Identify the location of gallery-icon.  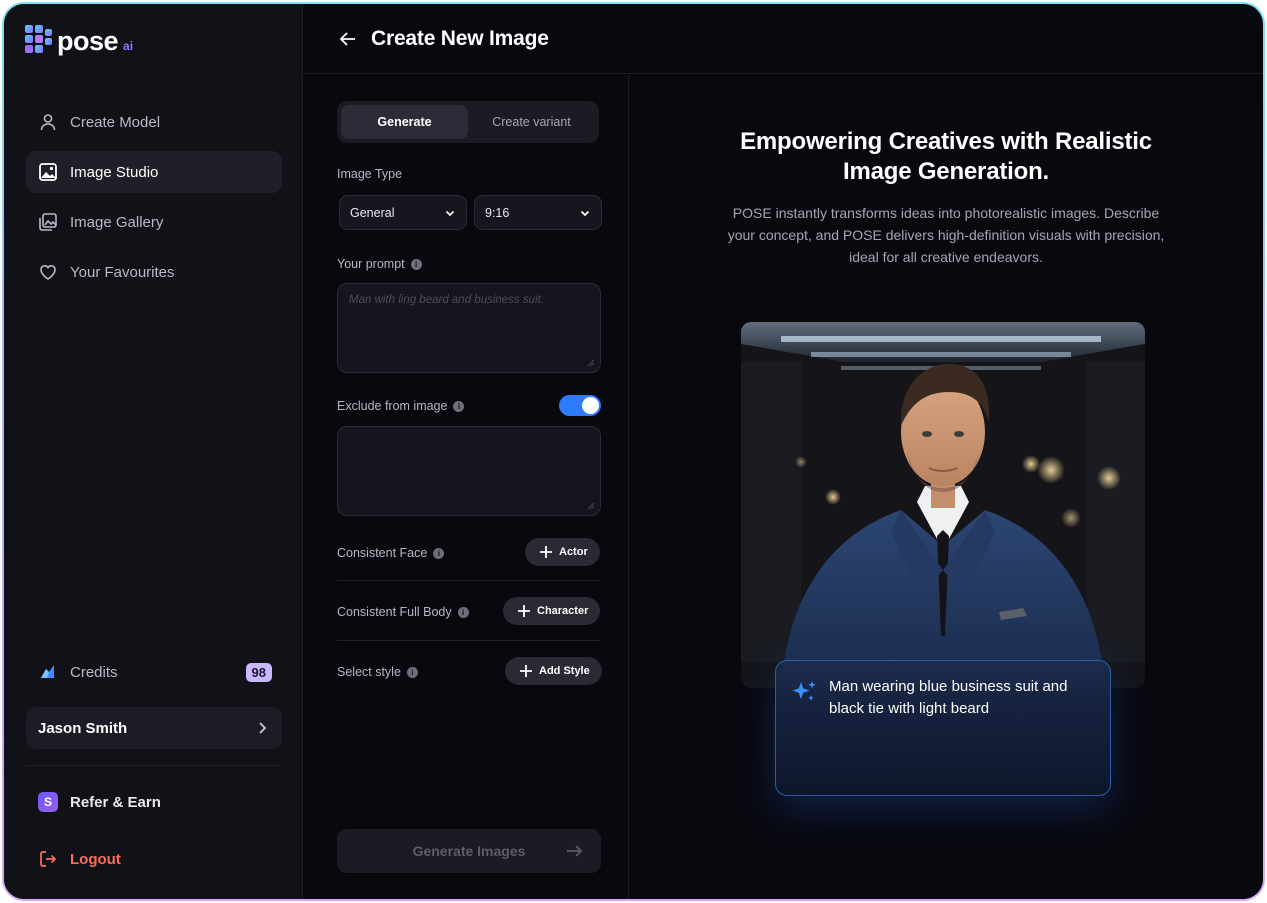
(48, 222).